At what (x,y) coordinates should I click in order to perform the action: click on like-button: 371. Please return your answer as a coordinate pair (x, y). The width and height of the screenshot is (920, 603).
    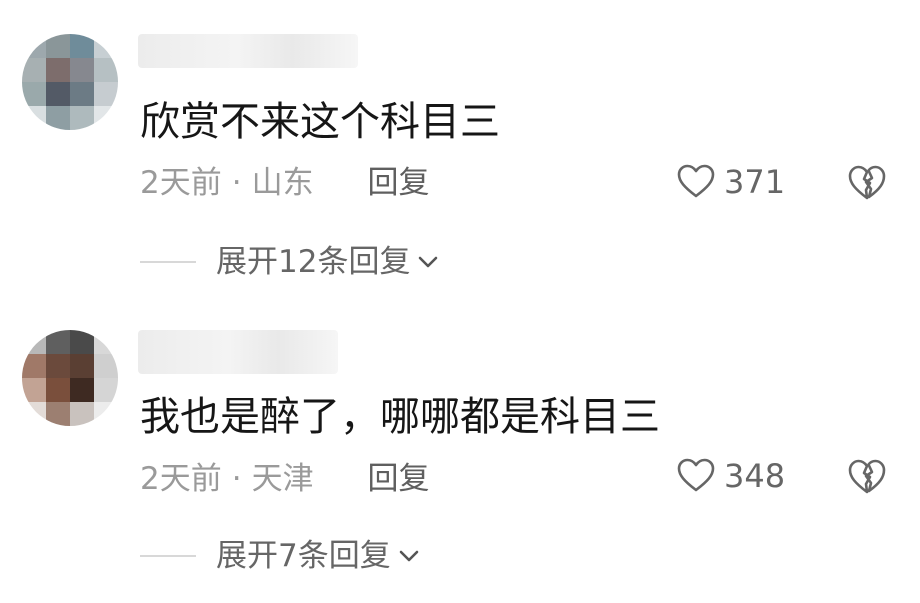
    Looking at the image, I should click on (730, 182).